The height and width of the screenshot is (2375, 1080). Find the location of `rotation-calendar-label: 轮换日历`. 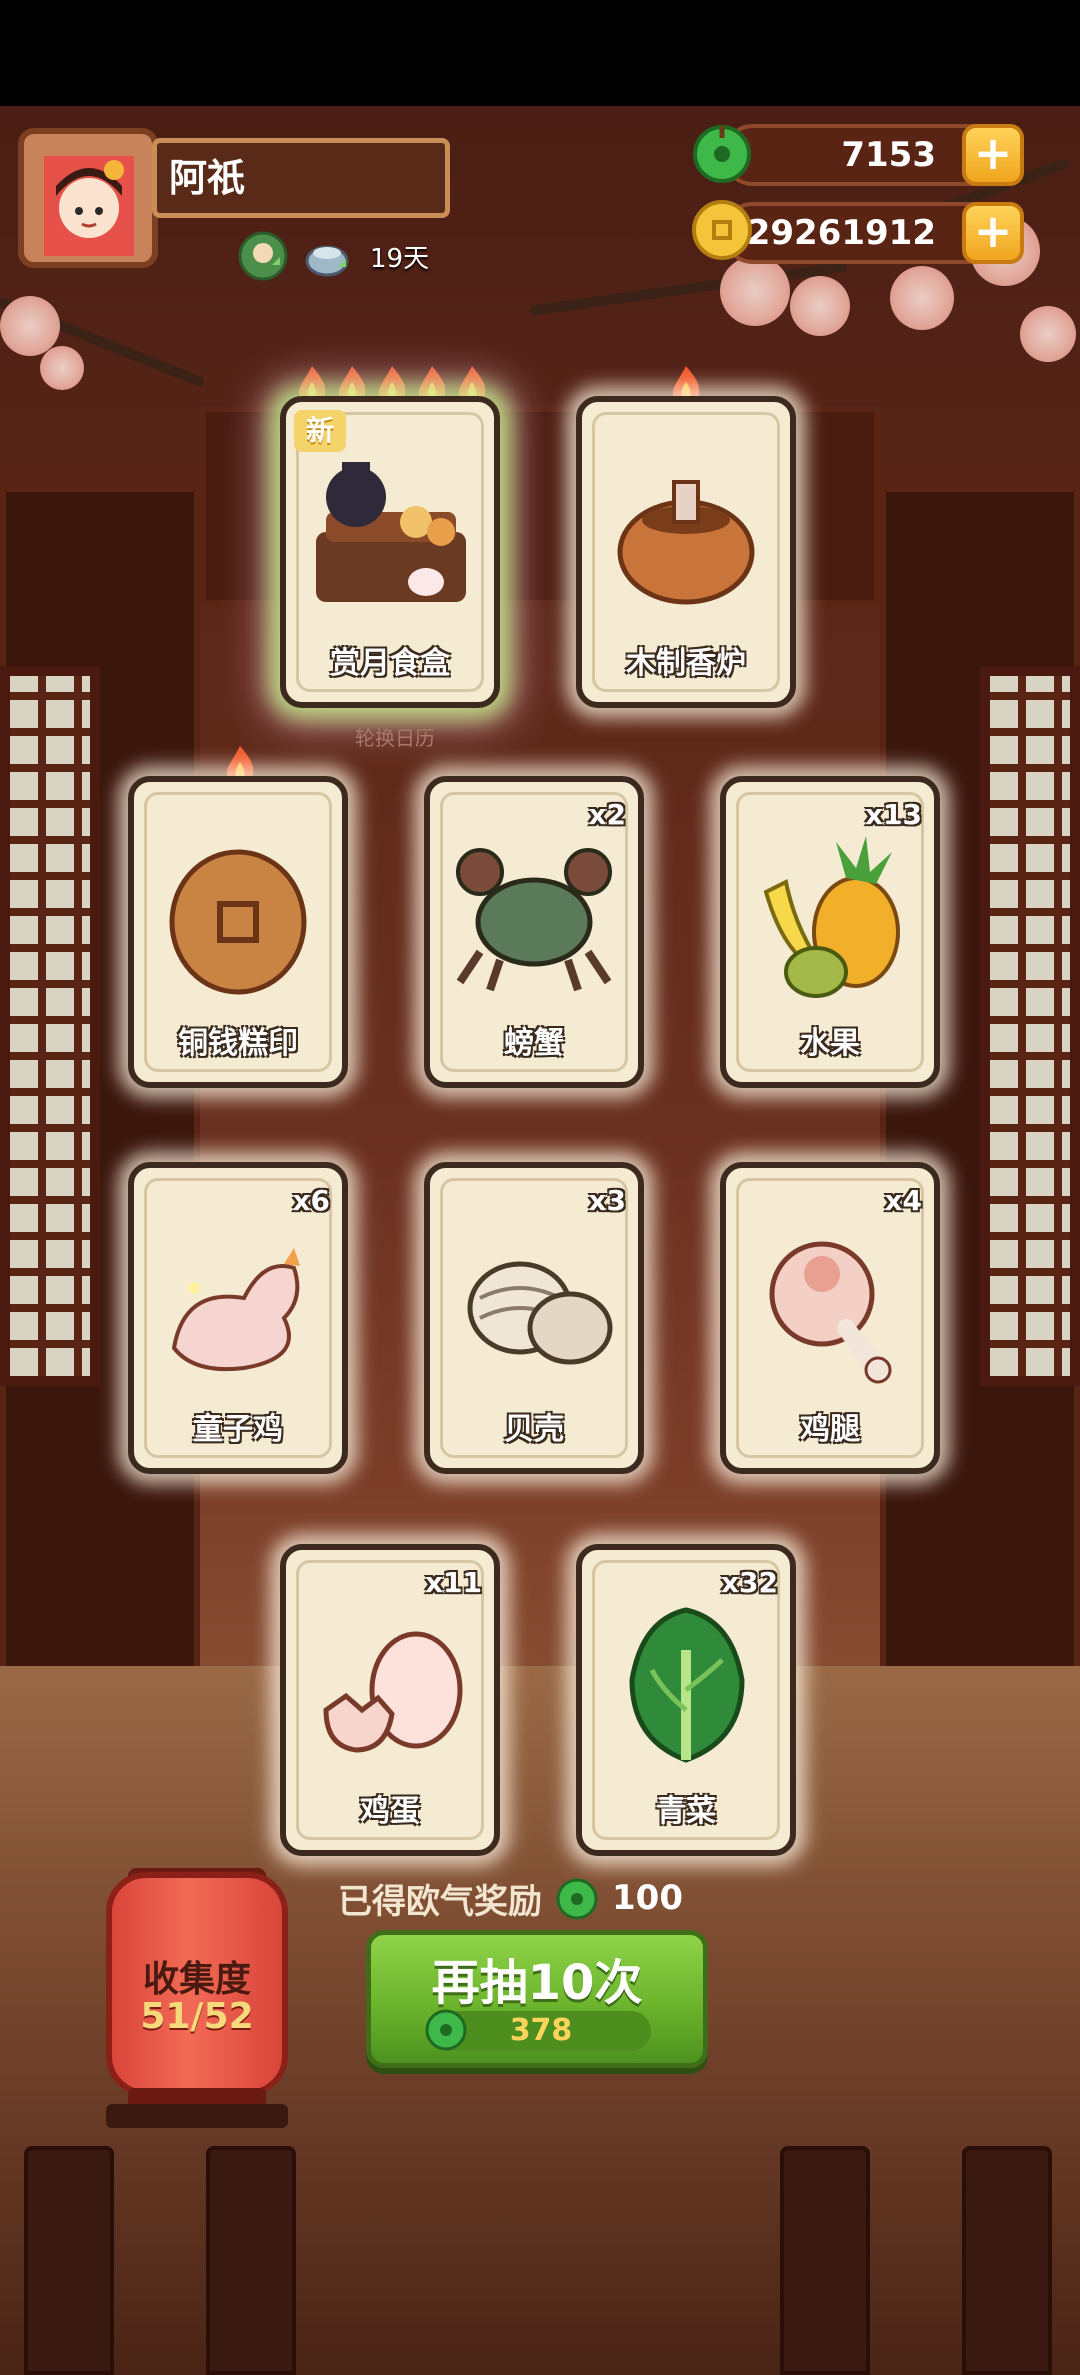

rotation-calendar-label: 轮换日历 is located at coordinates (395, 736).